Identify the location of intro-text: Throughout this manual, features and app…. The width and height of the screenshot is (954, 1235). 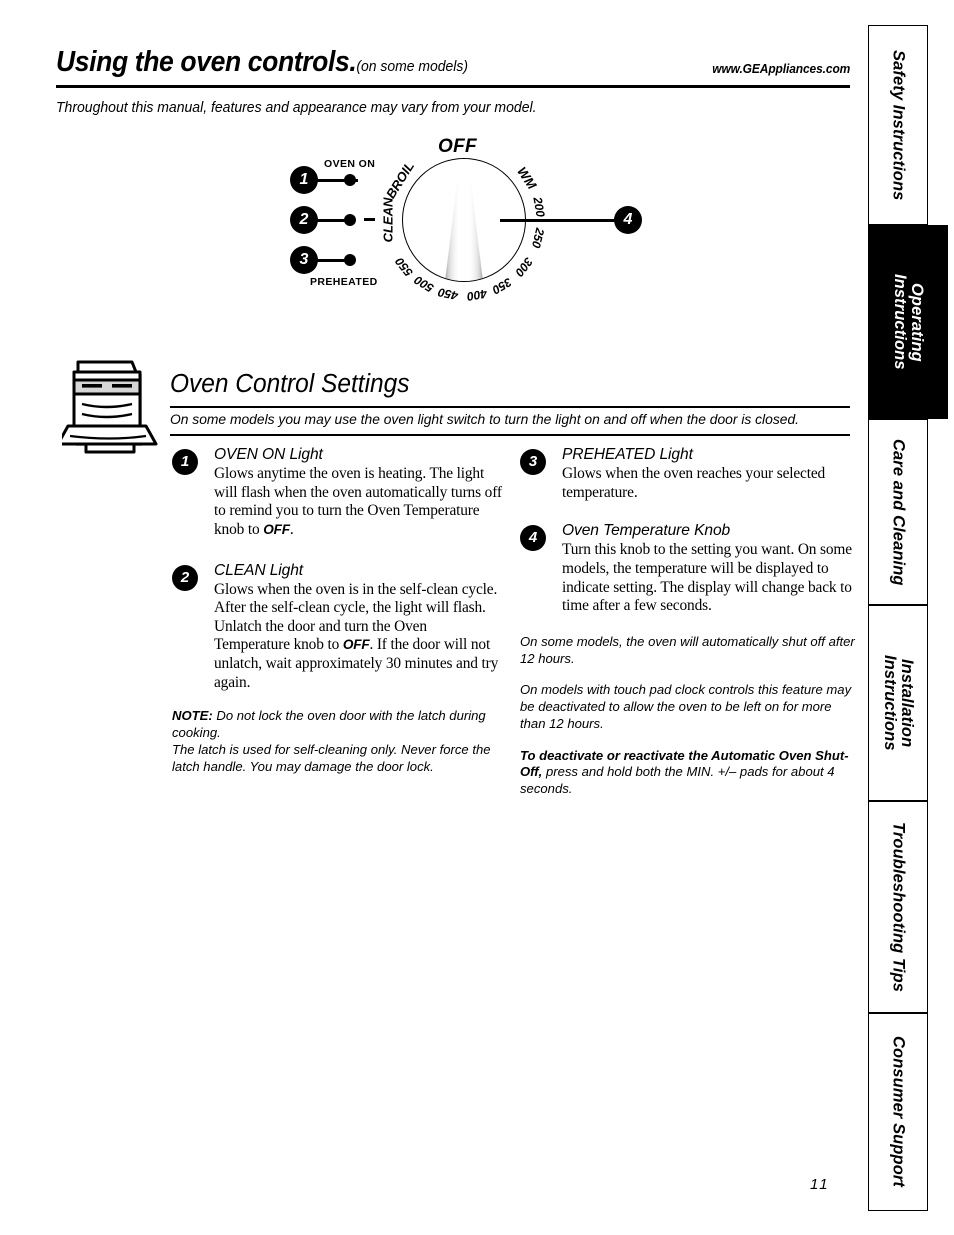
(296, 108).